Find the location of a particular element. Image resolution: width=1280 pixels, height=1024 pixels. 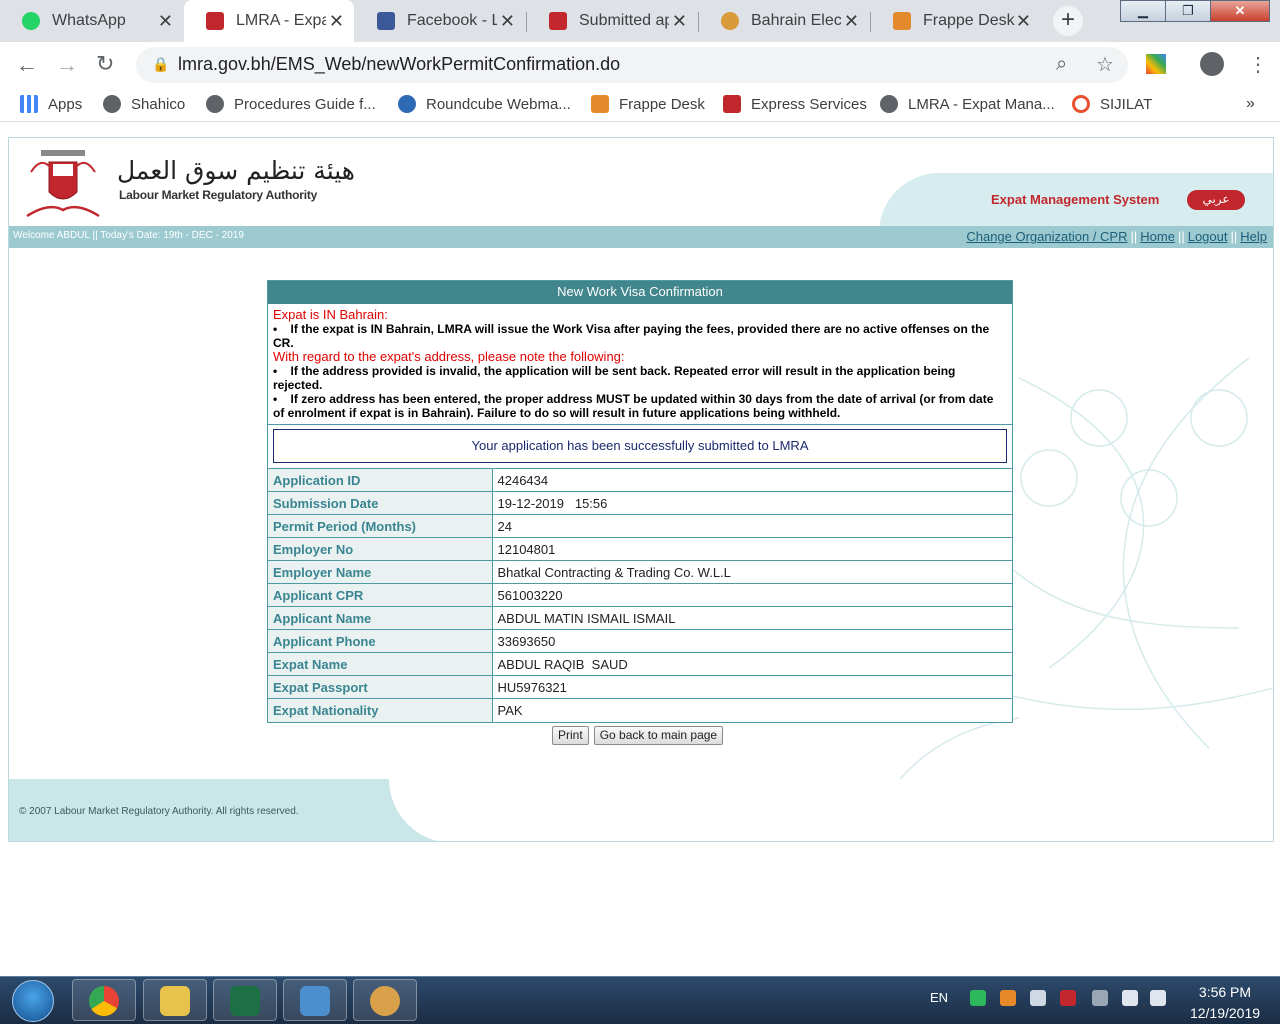

window-close-button: ✕ is located at coordinates (1240, 11).